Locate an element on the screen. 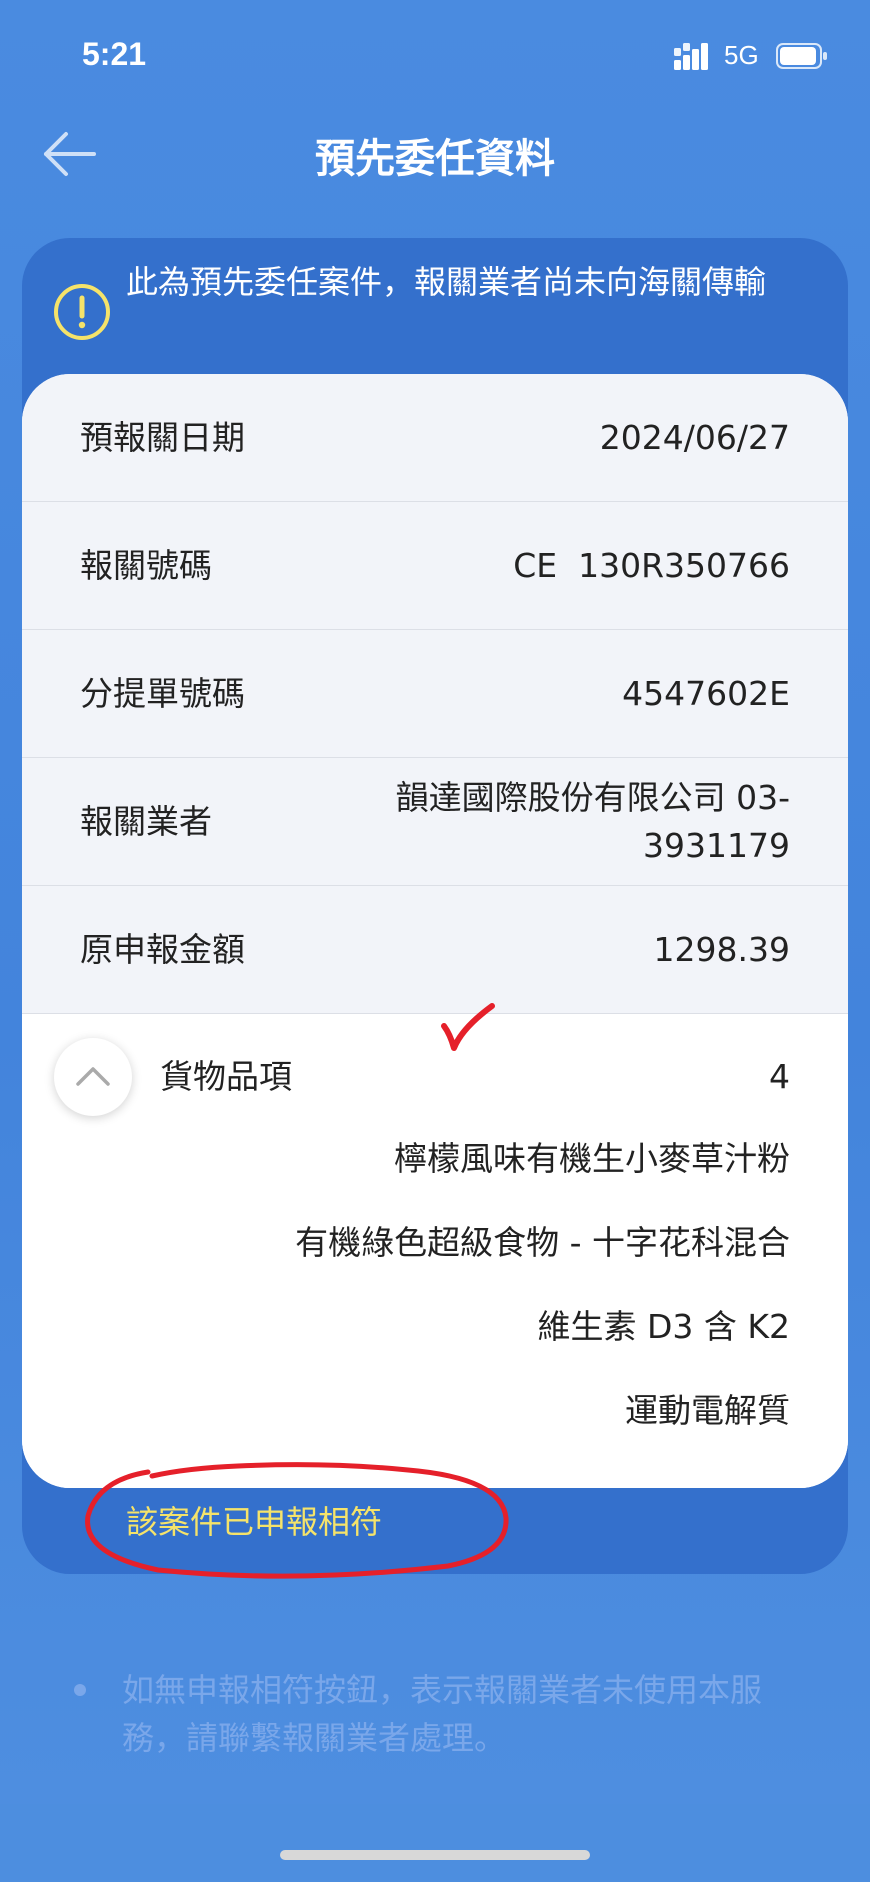 This screenshot has width=870, height=1882. goods-count: 4 is located at coordinates (779, 1076).